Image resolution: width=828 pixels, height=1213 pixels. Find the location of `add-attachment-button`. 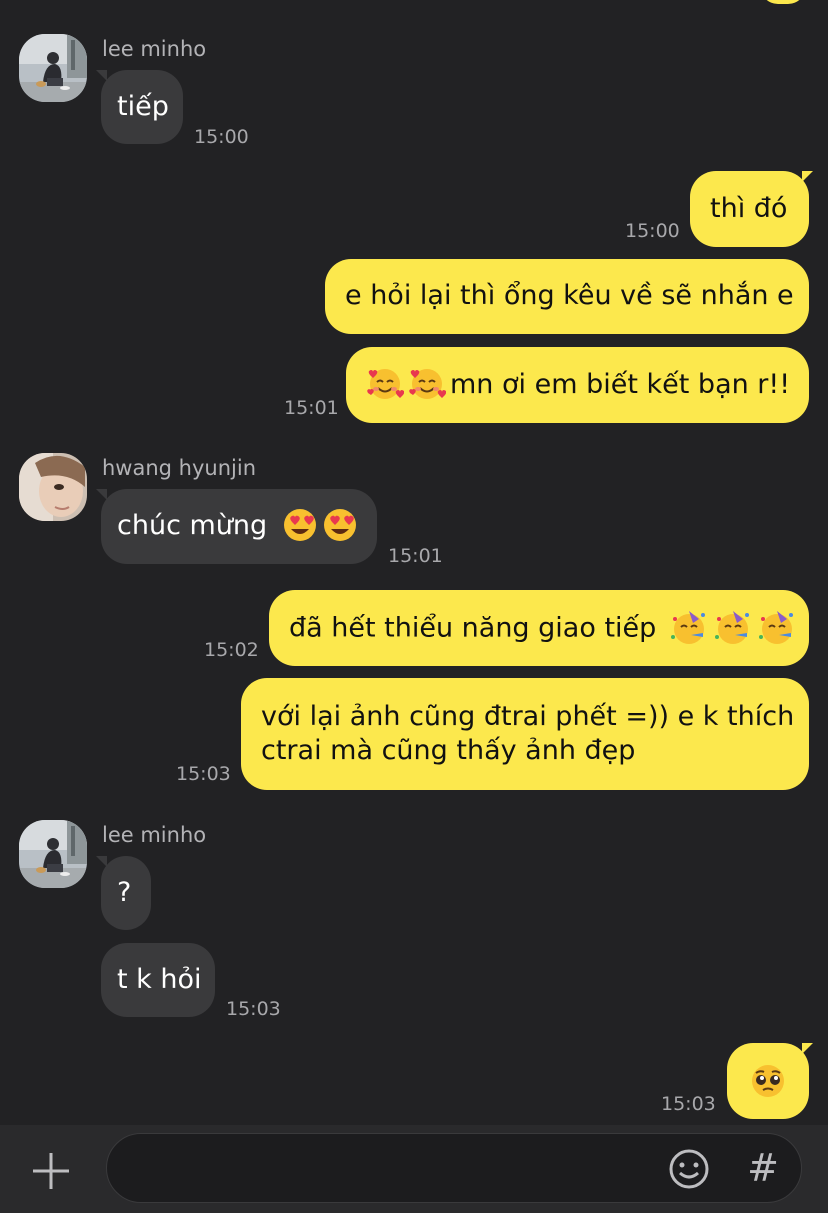

add-attachment-button is located at coordinates (51, 1171).